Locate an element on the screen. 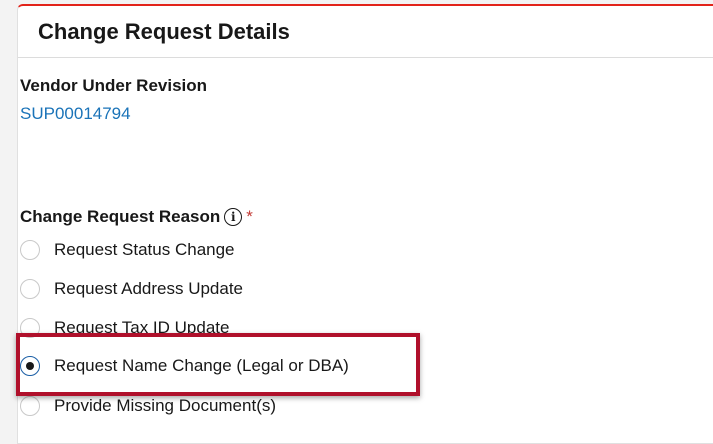  card-header: Change Request Details is located at coordinates (365, 32).